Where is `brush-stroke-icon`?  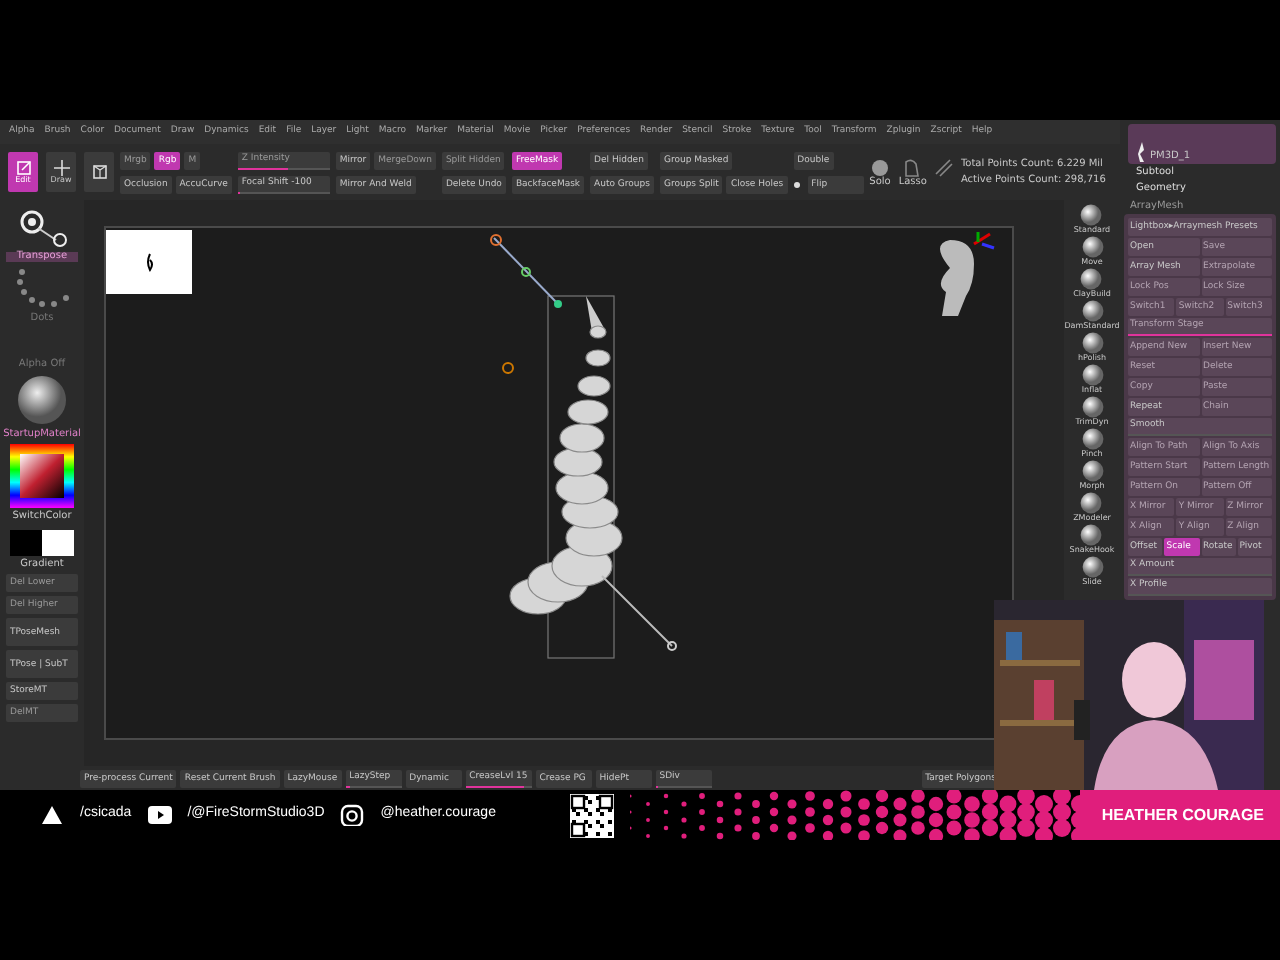 brush-stroke-icon is located at coordinates (149, 262).